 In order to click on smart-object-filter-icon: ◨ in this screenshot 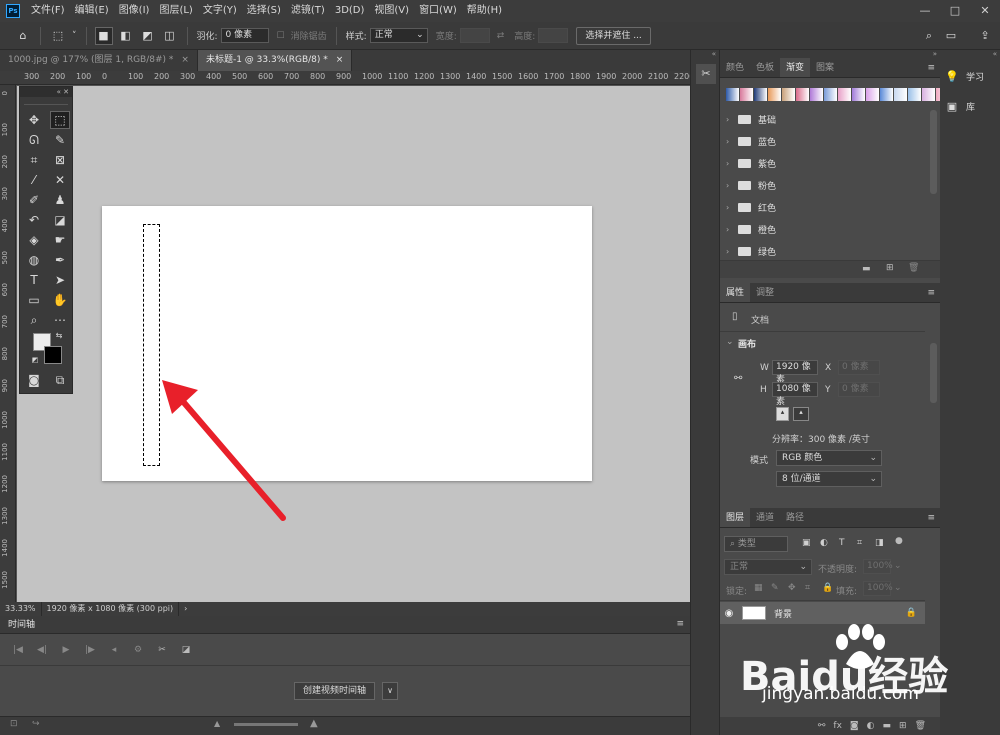, I will do `click(879, 543)`.